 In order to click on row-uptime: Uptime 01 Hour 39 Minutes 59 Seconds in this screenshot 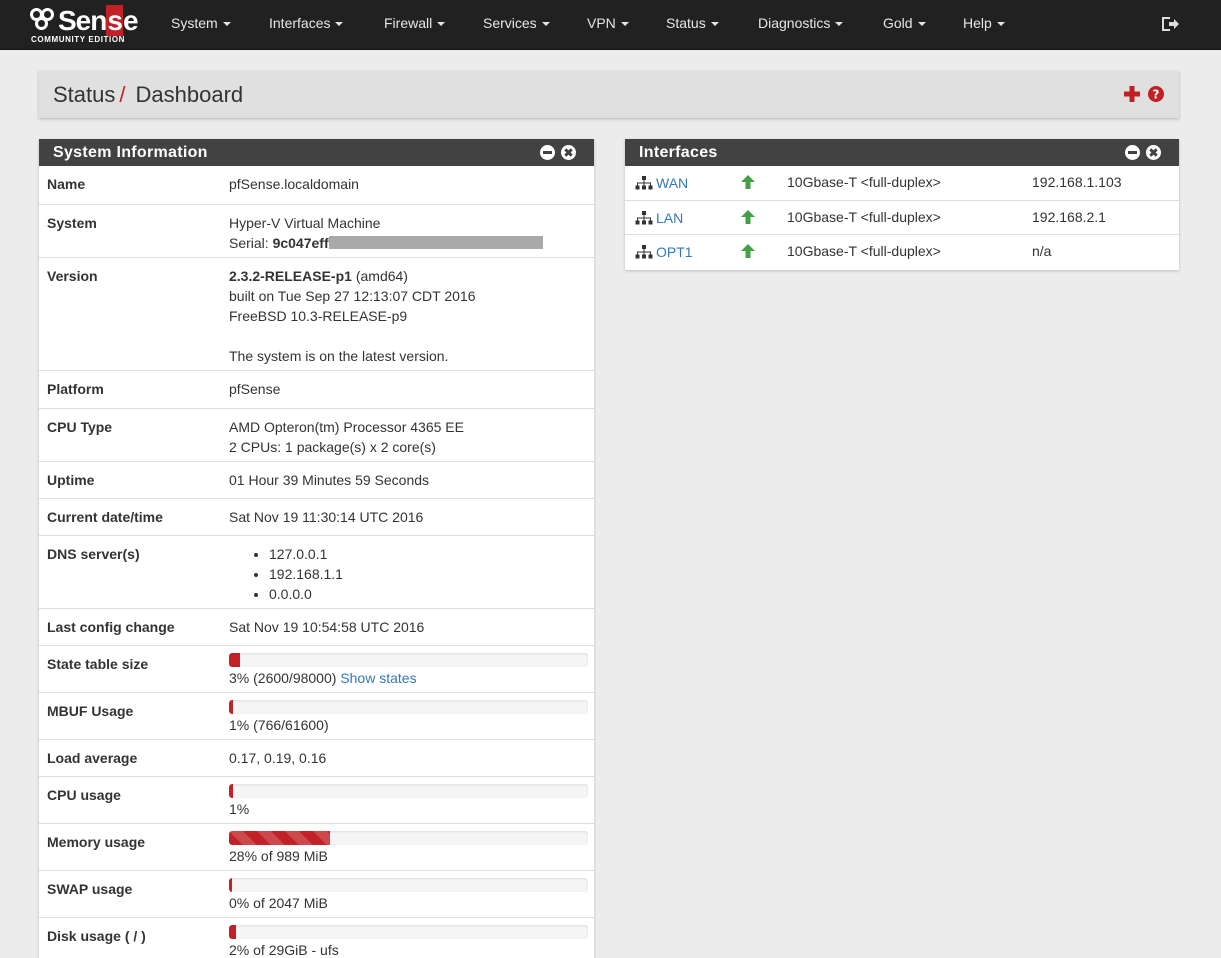, I will do `click(316, 479)`.